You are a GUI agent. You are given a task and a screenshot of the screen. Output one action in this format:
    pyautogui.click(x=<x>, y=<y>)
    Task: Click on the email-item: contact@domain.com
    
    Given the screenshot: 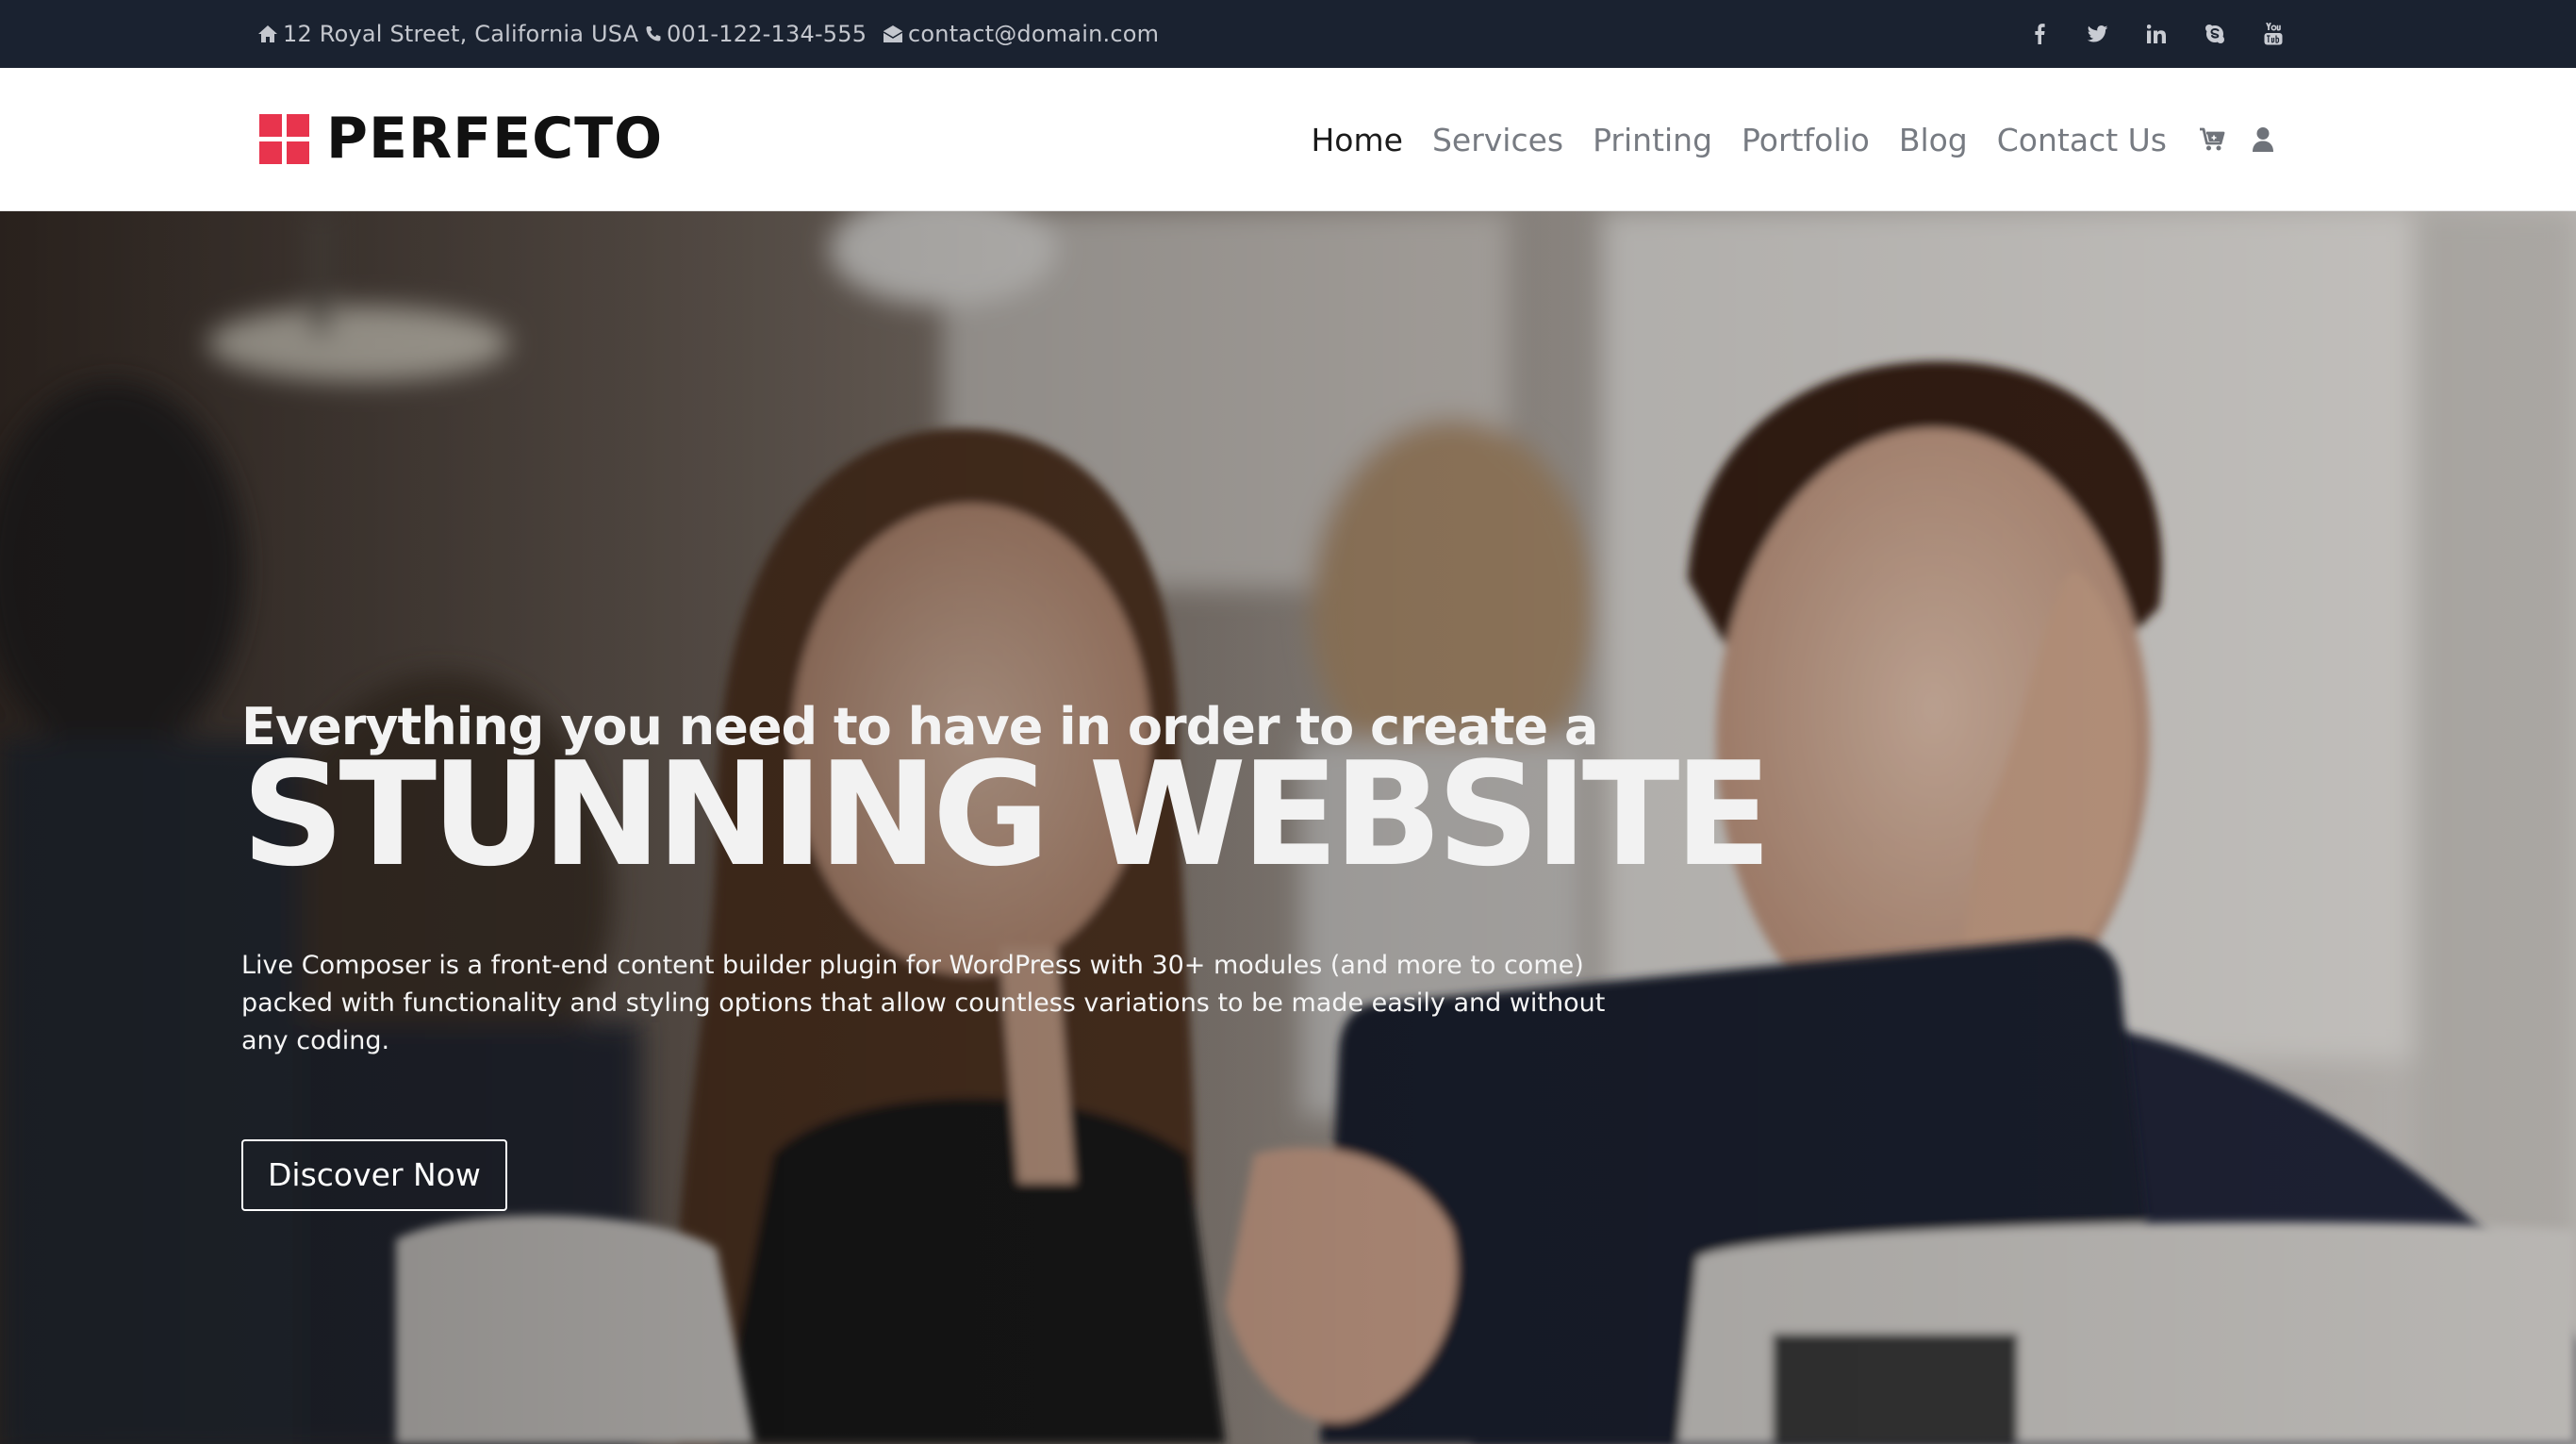 What is the action you would take?
    pyautogui.click(x=1020, y=34)
    